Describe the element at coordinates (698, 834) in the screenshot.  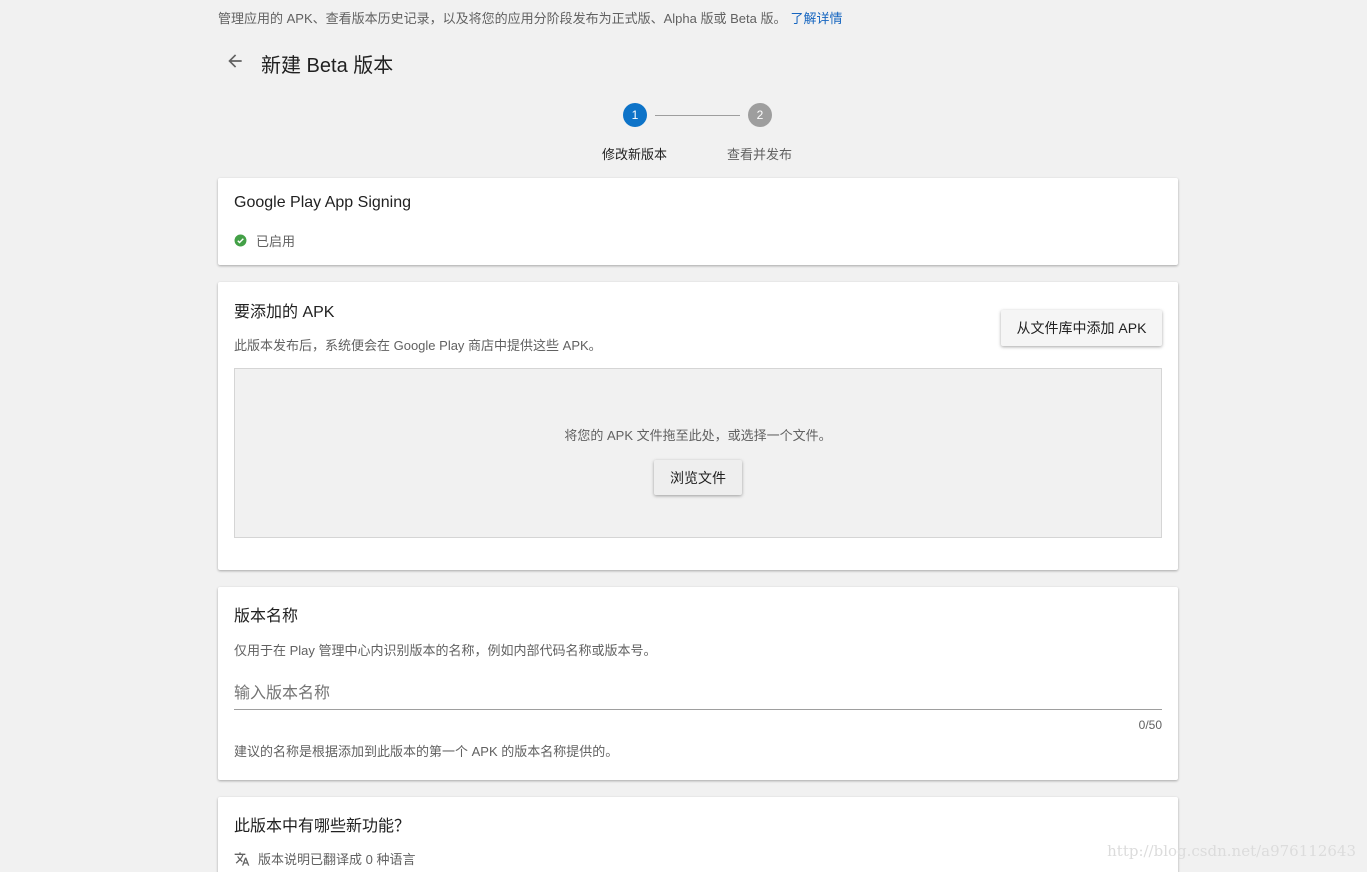
I see `release-notes-card: 此版本中有哪些新功能？ 版本说明已翻译成 0 种语言` at that location.